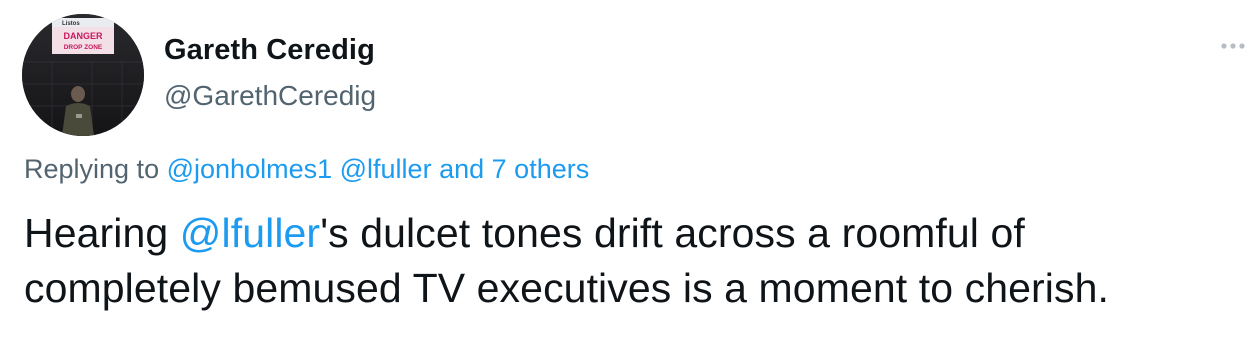 The image size is (1253, 343). What do you see at coordinates (83, 47) in the screenshot?
I see `avatar-sign-line2: DROP ZONE` at bounding box center [83, 47].